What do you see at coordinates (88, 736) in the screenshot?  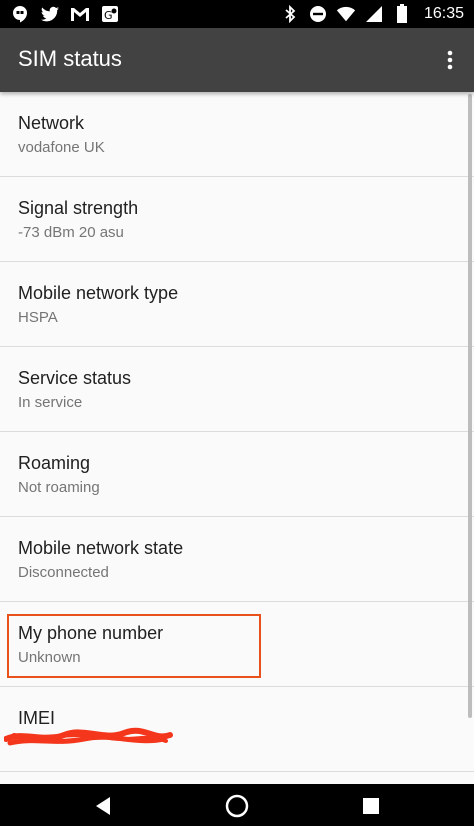 I see `redaction-scribble` at bounding box center [88, 736].